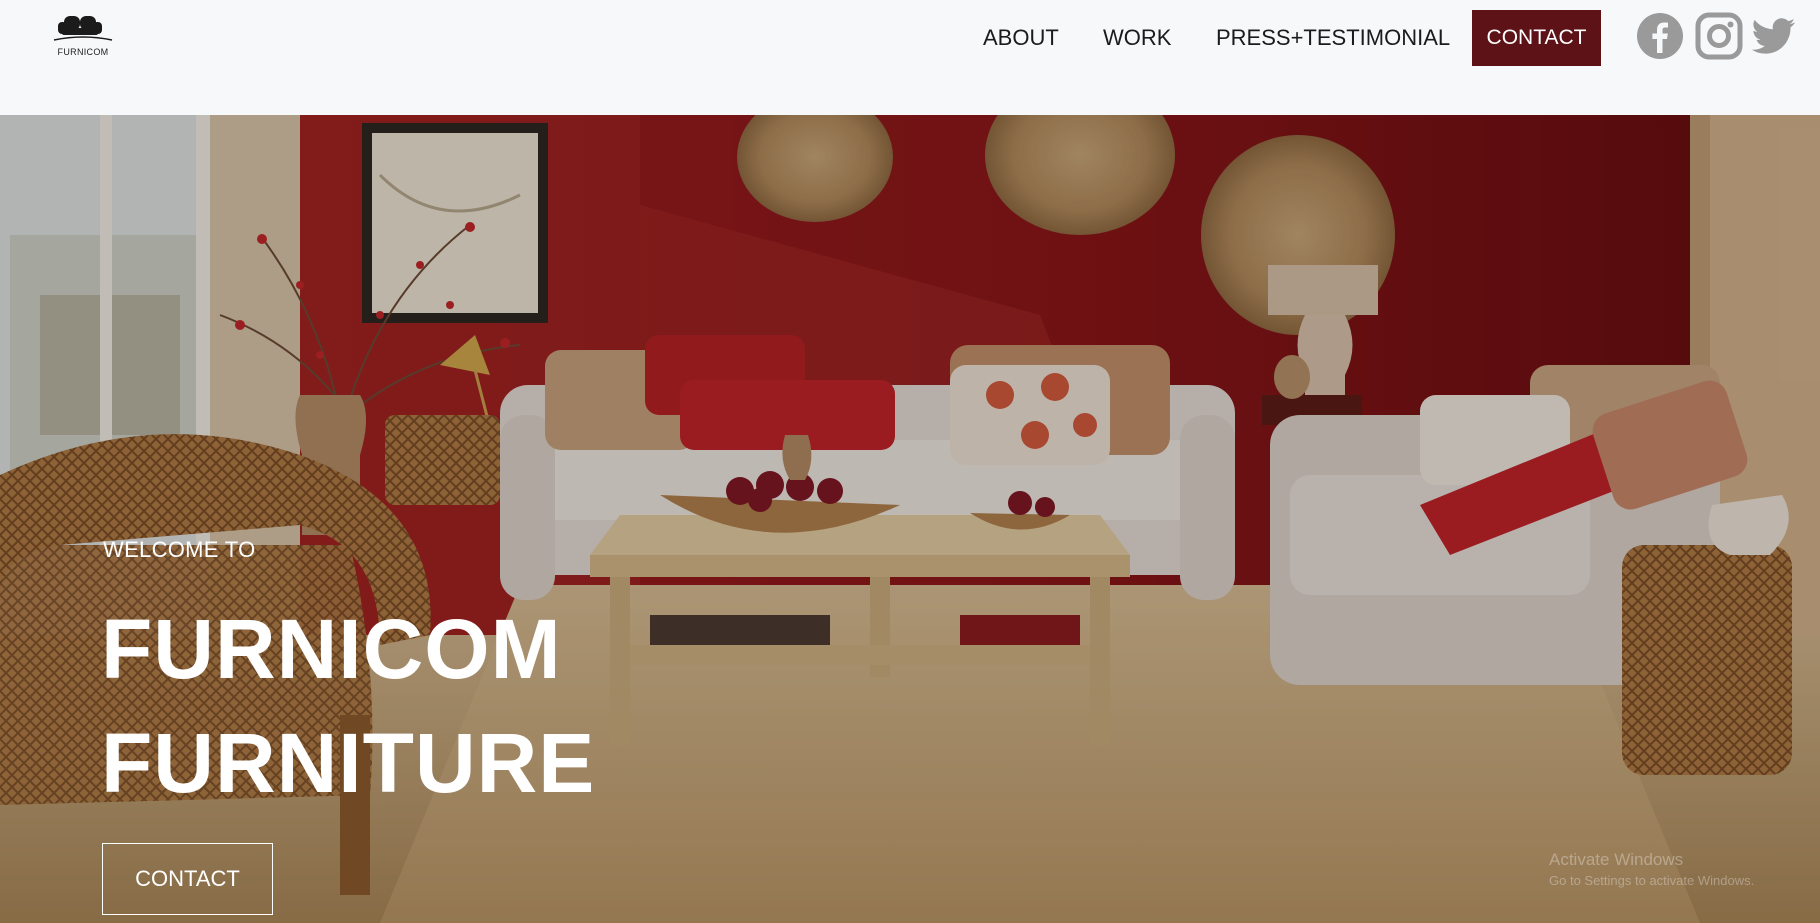  I want to click on nav-contact-button: CONTACT, so click(1536, 38).